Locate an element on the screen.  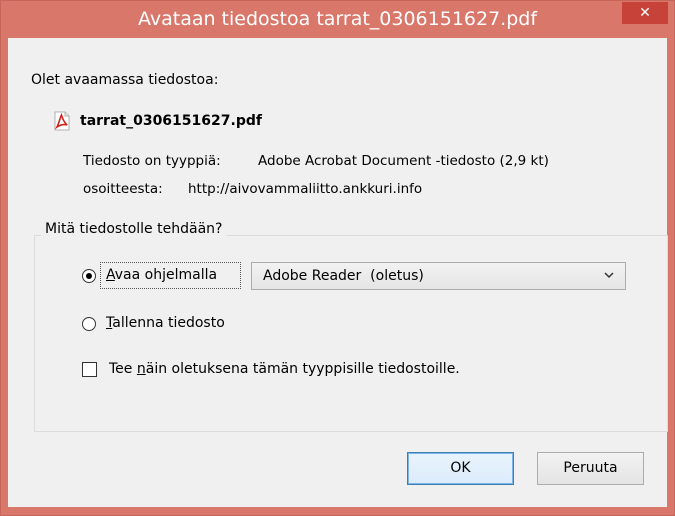
remember-choice-checkbox is located at coordinates (89, 369).